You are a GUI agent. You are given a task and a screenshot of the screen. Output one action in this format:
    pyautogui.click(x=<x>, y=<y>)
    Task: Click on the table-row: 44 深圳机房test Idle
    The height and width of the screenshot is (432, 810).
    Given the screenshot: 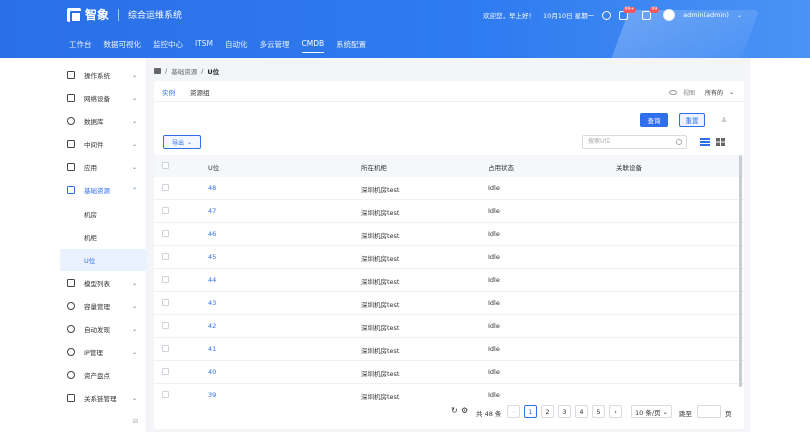 What is the action you would take?
    pyautogui.click(x=449, y=280)
    